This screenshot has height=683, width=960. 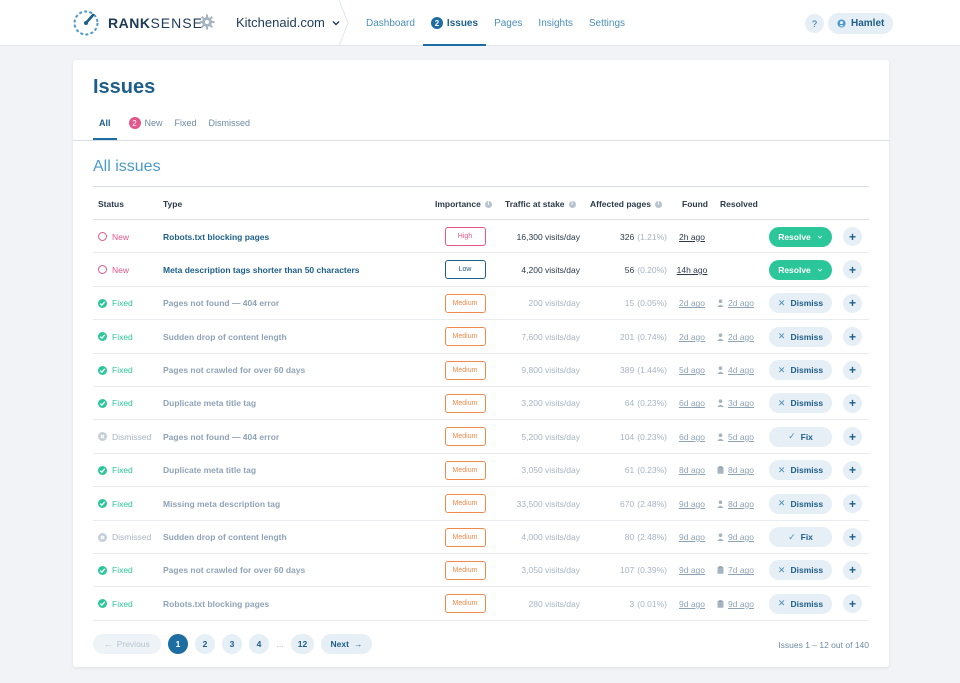 What do you see at coordinates (232, 644) in the screenshot?
I see `page-button-3: 3` at bounding box center [232, 644].